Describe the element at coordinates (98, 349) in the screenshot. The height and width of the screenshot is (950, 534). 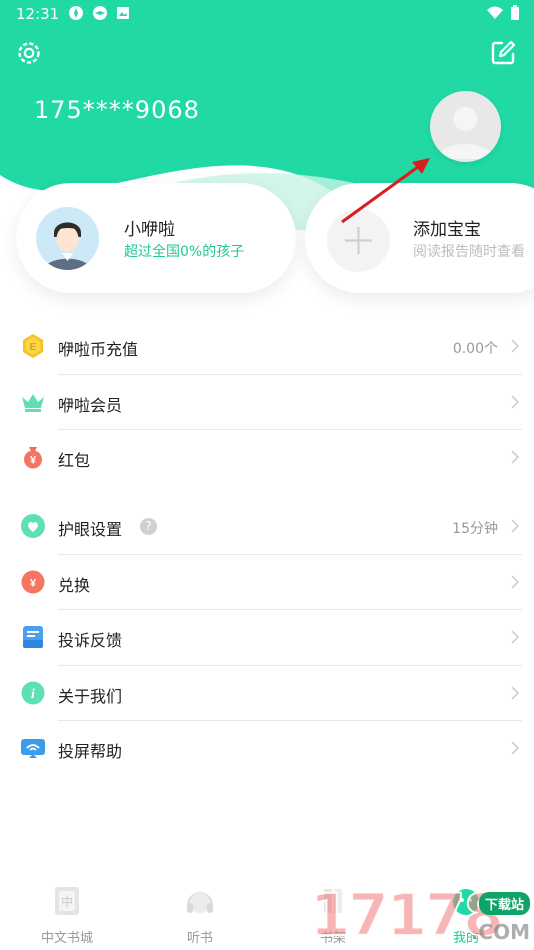
I see `menu-label: 咿啦币充值` at that location.